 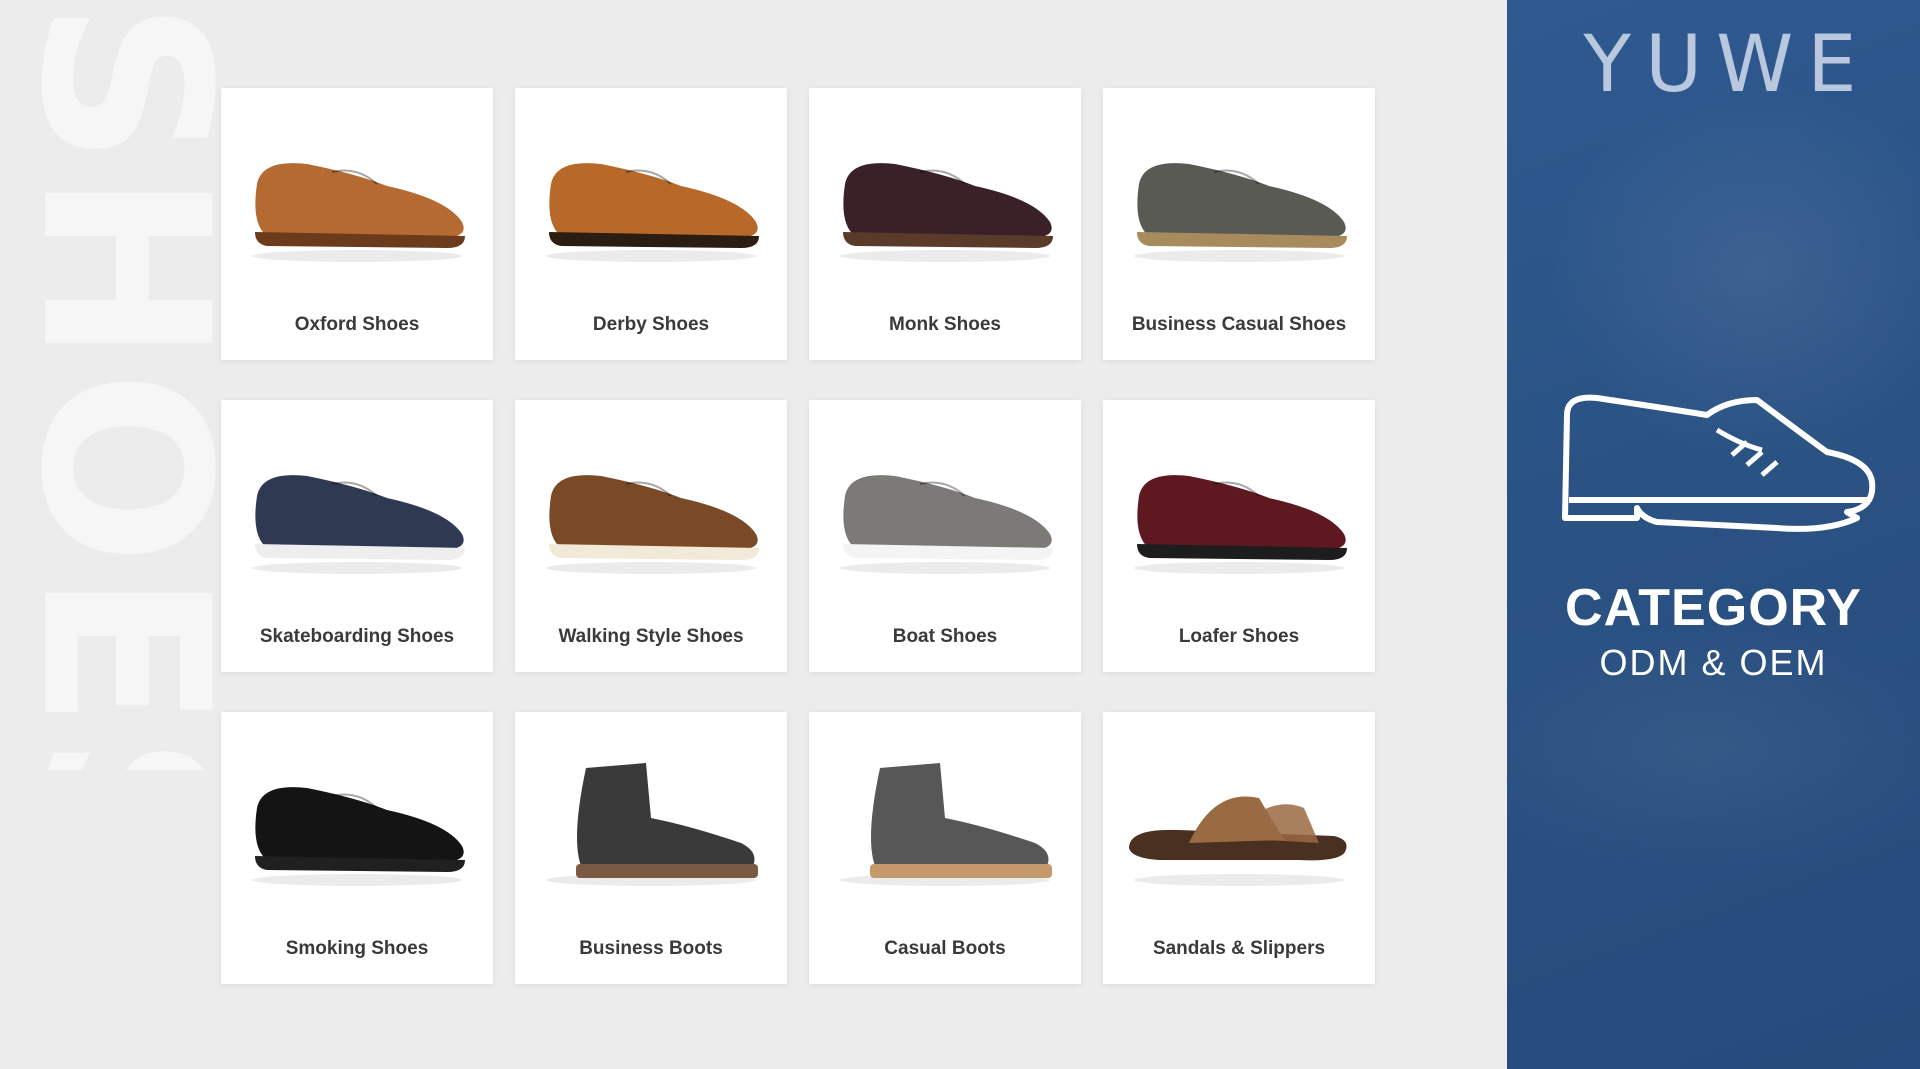 I want to click on category-card-label: Boat Shoes, so click(x=945, y=636).